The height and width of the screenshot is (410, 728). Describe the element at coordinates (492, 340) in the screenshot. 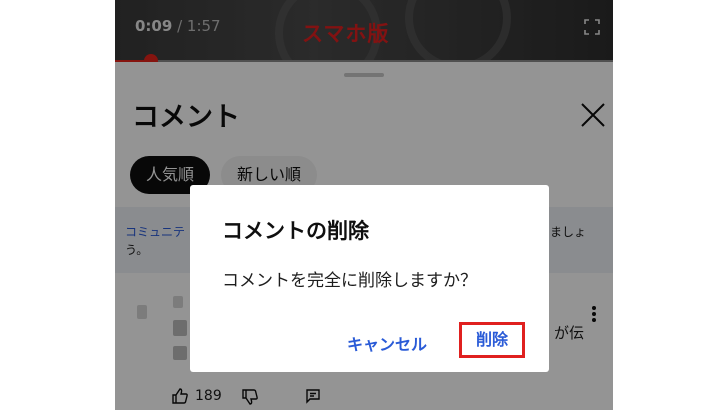

I see `delete-button: 削除` at that location.